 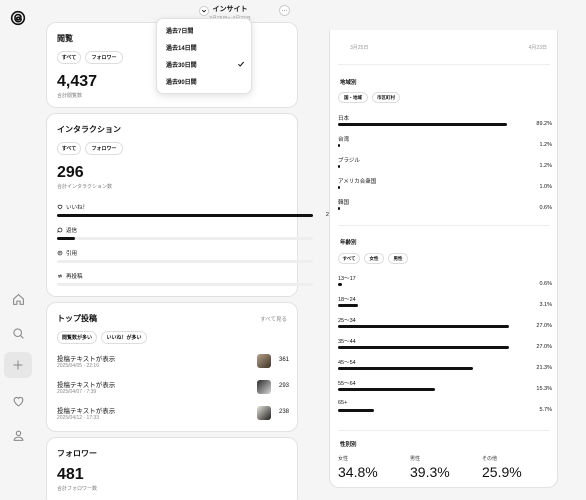 What do you see at coordinates (344, 203) in the screenshot?
I see `region-label: 韓国` at bounding box center [344, 203].